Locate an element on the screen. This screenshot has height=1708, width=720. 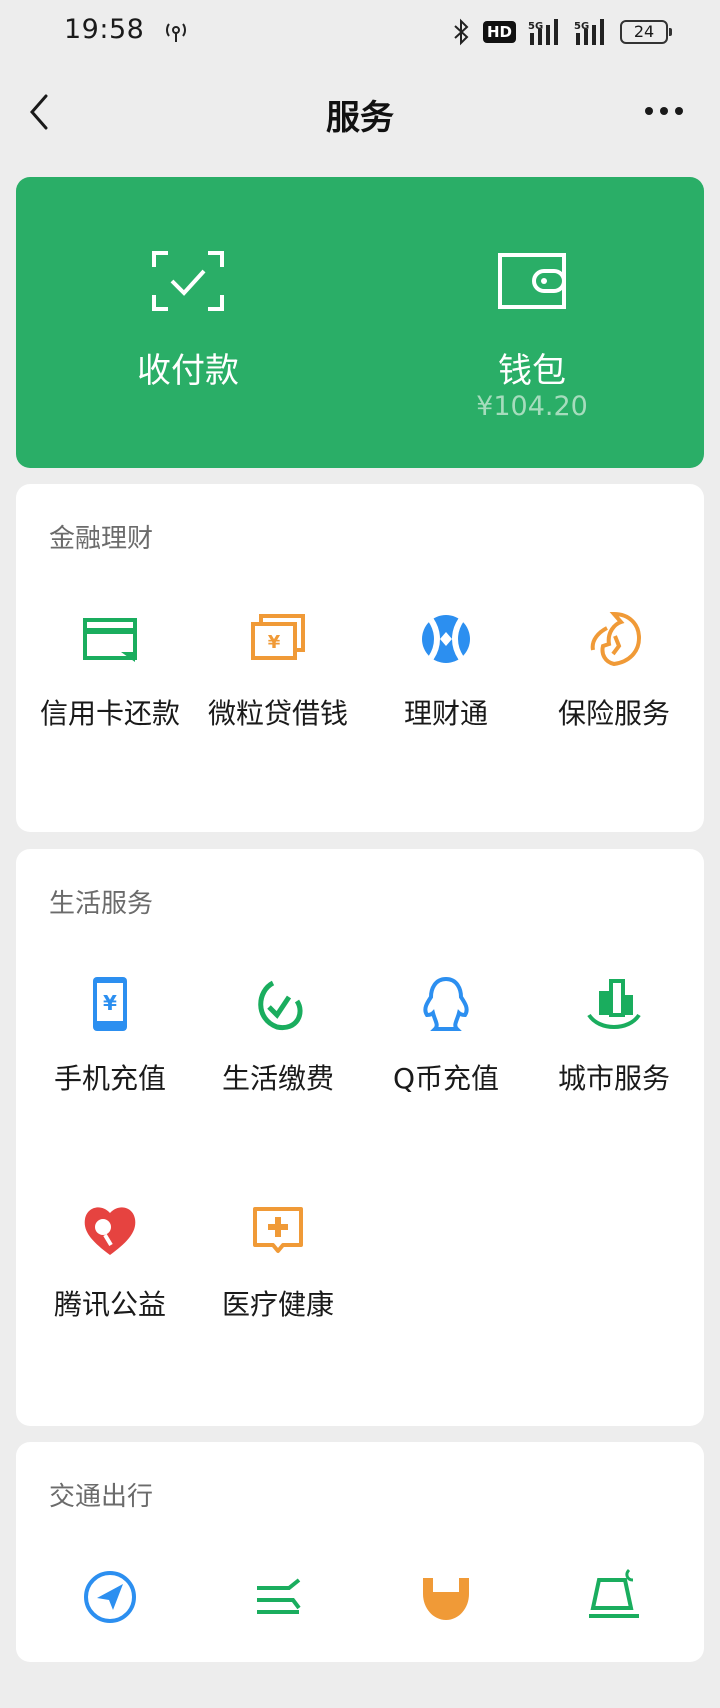
hotspot-icon is located at coordinates (176, 32).